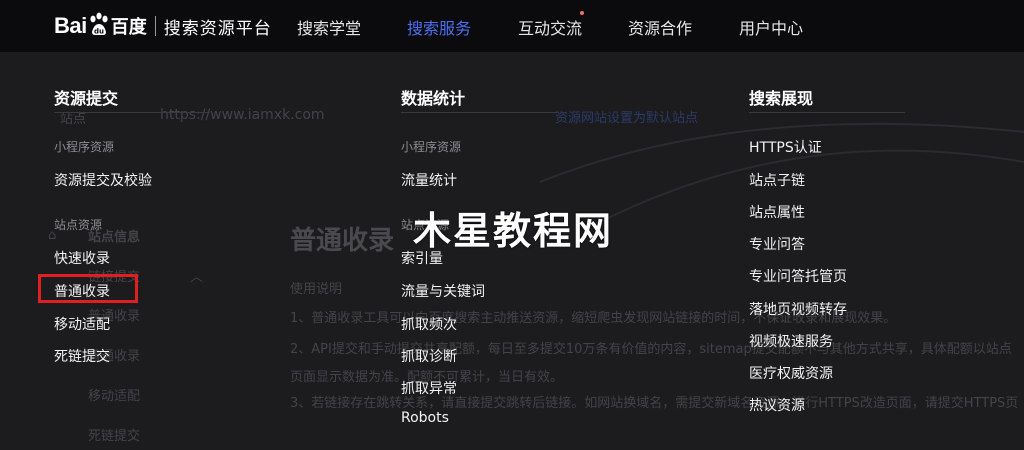  Describe the element at coordinates (425, 418) in the screenshot. I see `menu-link-robots: Robots` at that location.